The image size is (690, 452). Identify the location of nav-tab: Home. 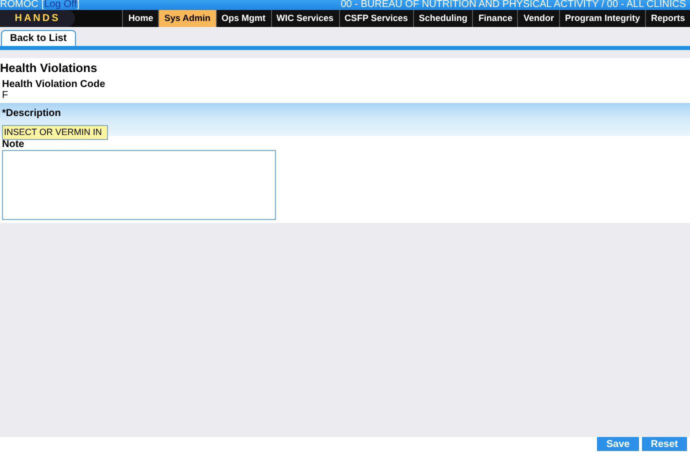
(140, 18).